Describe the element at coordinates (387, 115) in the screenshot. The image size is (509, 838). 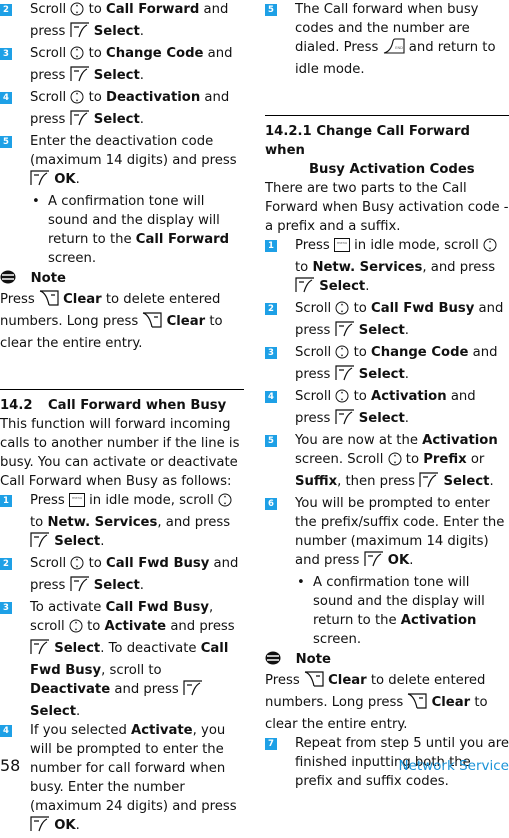
I see `section-divider` at that location.